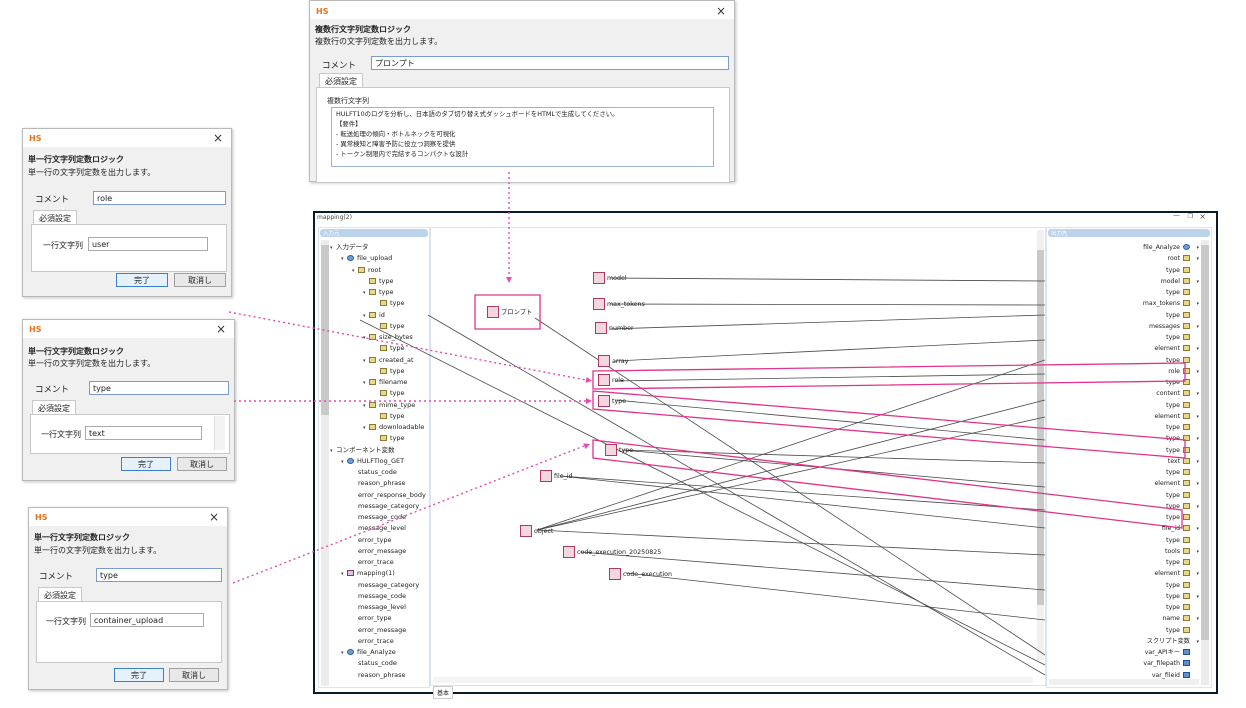  What do you see at coordinates (1040, 427) in the screenshot?
I see `canvas-scroll-thumb` at bounding box center [1040, 427].